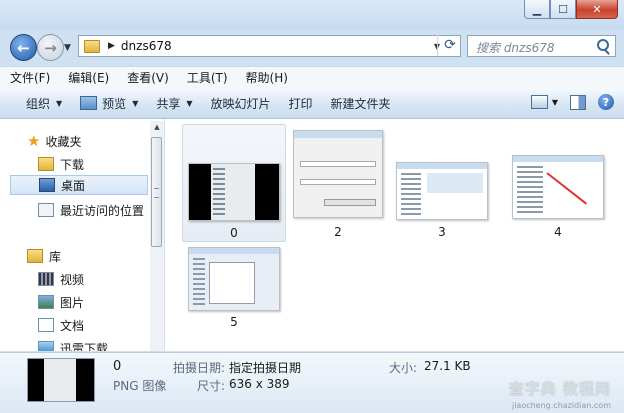 The width and height of the screenshot is (624, 413). I want to click on address-bar: ▶ dnzs678 ▼, so click(269, 46).